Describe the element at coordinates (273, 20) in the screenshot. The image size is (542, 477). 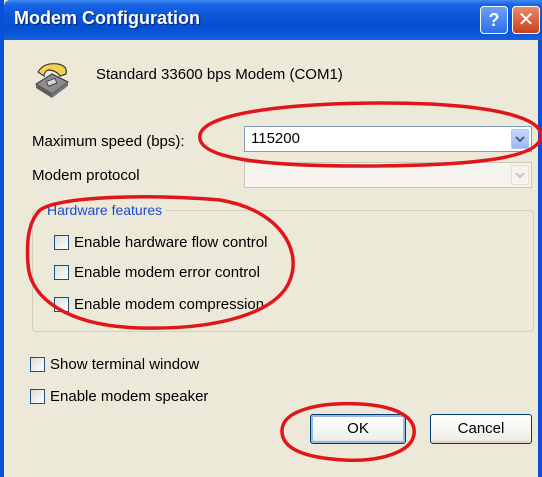
I see `title-bar: Modem Configuration ? ✕` at that location.